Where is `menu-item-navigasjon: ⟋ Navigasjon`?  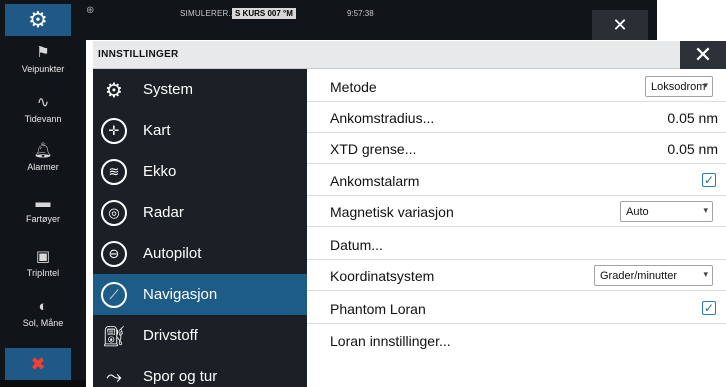
menu-item-navigasjon: ⟋ Navigasjon is located at coordinates (200, 294).